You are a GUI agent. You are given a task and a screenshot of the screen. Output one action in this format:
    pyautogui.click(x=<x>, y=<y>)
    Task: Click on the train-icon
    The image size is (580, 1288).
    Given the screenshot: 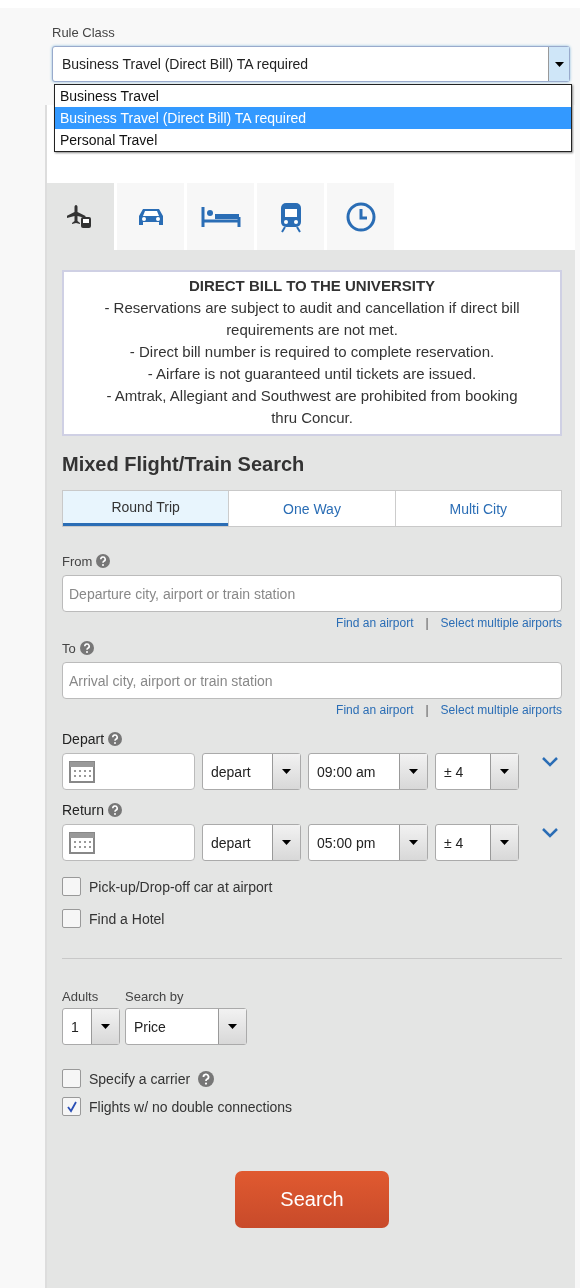 What is the action you would take?
    pyautogui.click(x=290, y=216)
    